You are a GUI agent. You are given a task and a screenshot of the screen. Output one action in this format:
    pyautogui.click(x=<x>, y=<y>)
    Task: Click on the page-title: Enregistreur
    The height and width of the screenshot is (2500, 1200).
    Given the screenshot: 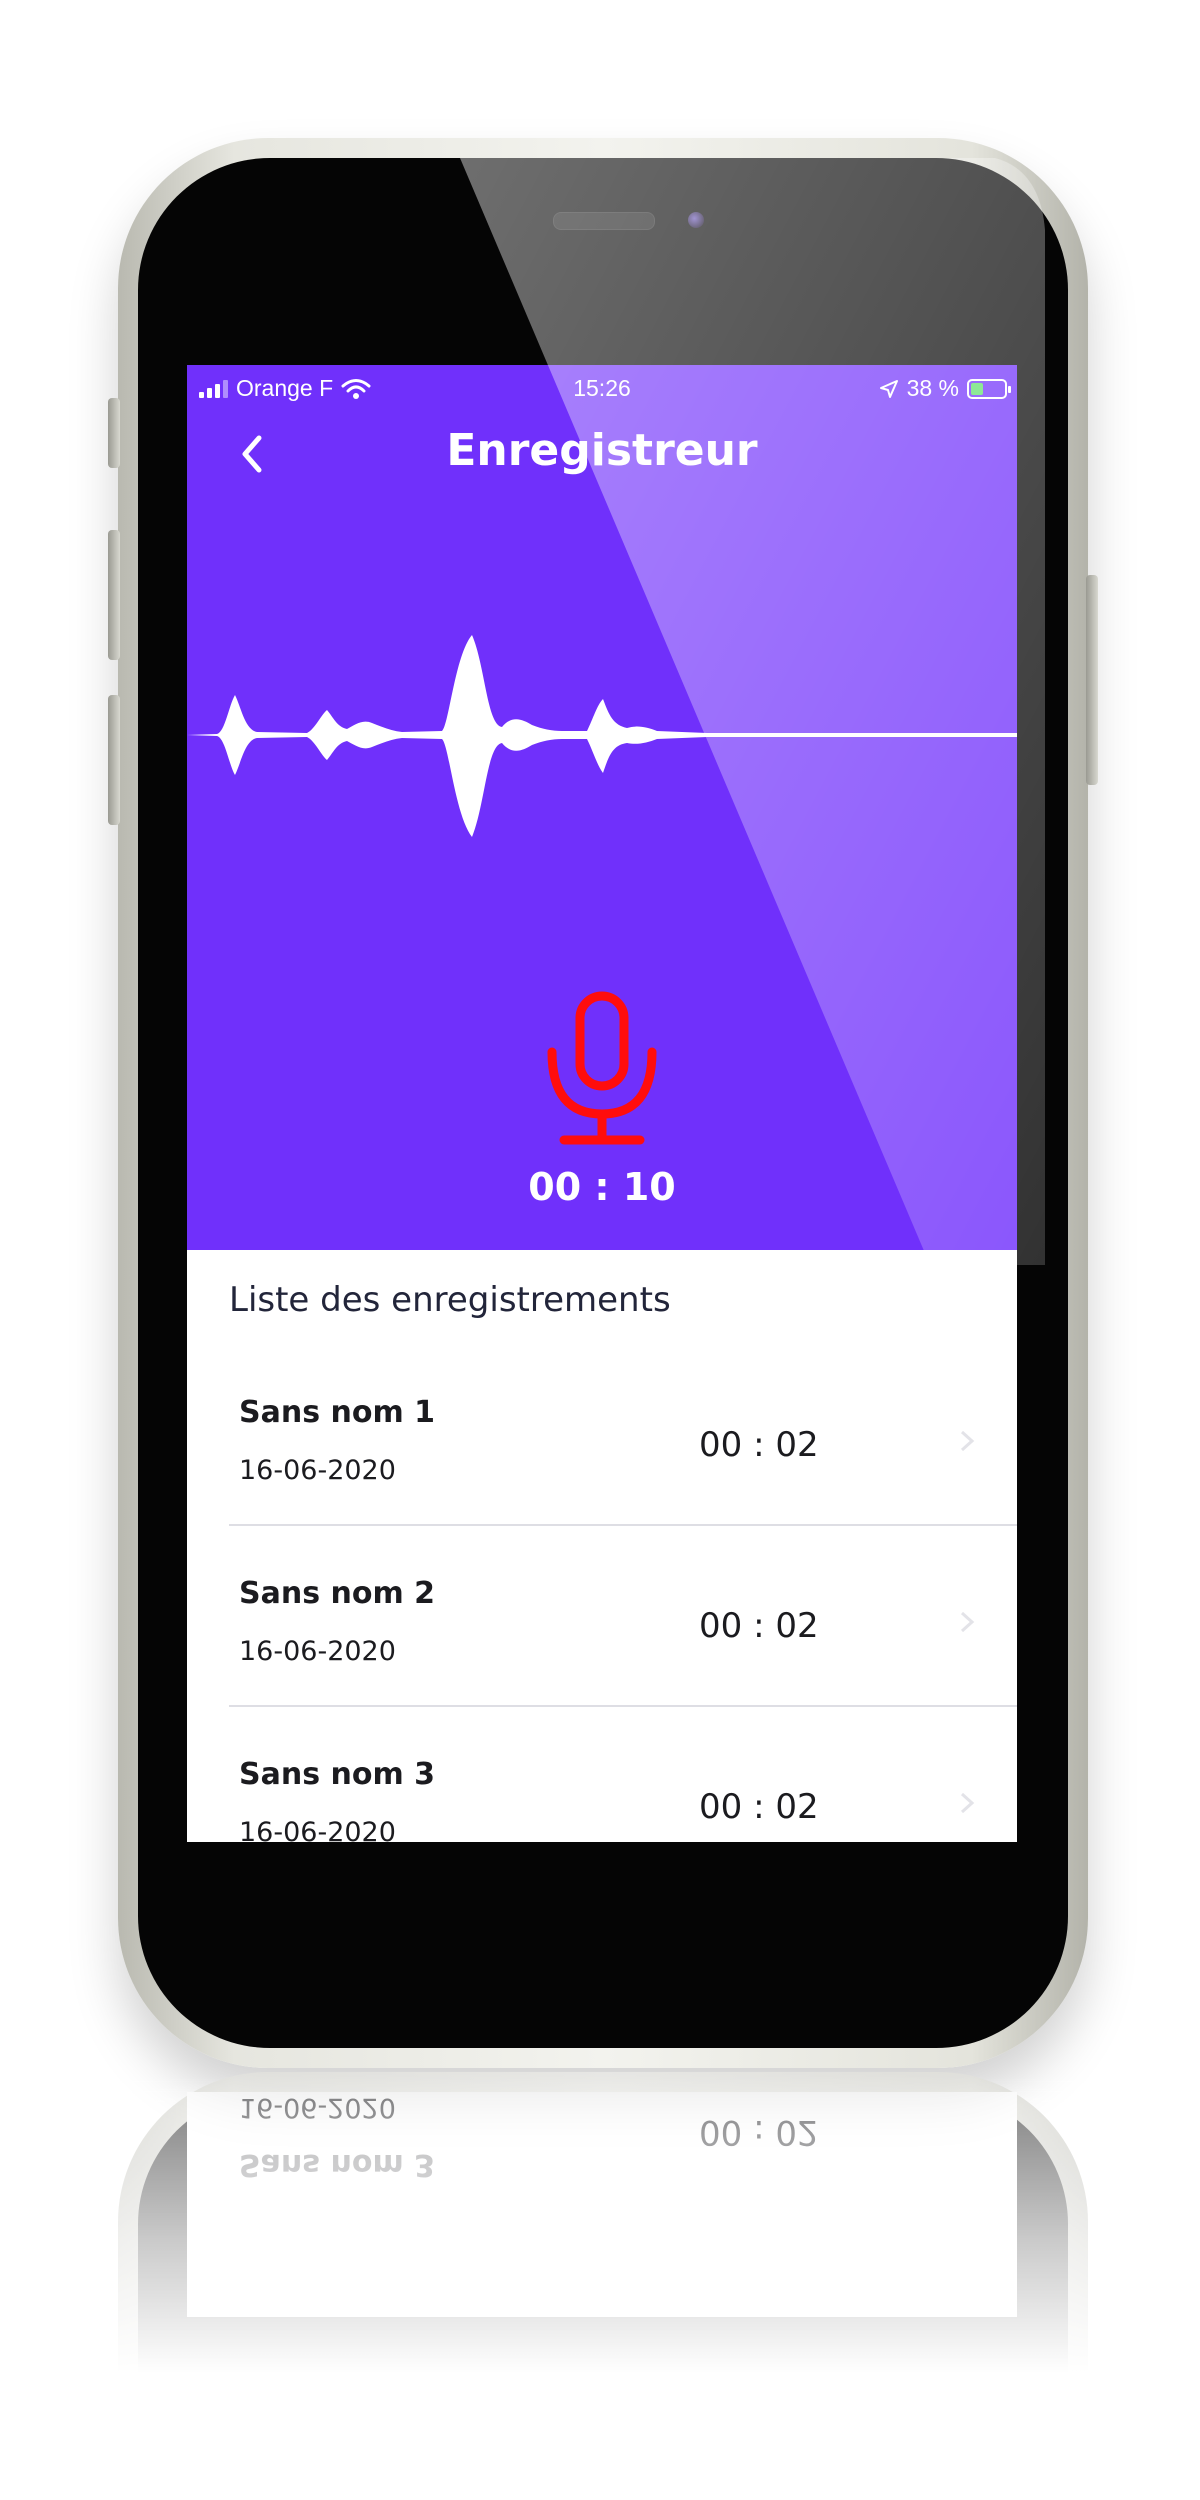 What is the action you would take?
    pyautogui.click(x=602, y=450)
    